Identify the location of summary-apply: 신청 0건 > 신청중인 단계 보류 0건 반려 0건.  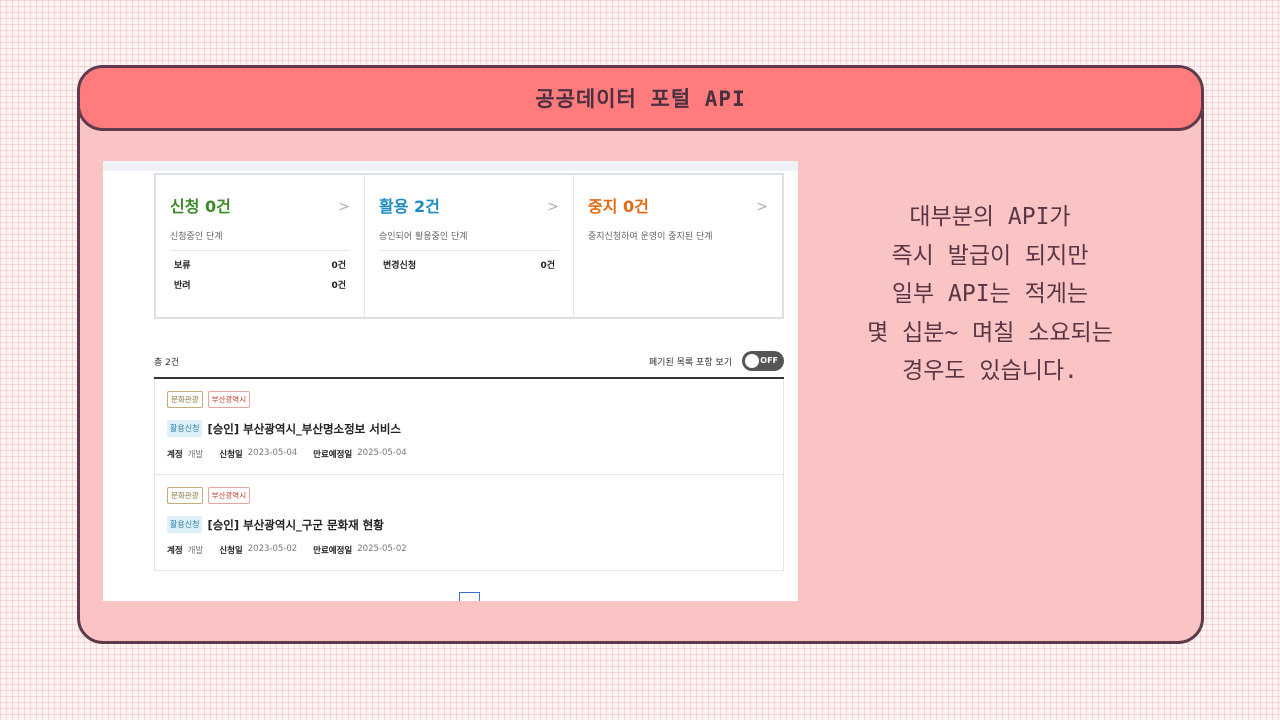
(260, 246).